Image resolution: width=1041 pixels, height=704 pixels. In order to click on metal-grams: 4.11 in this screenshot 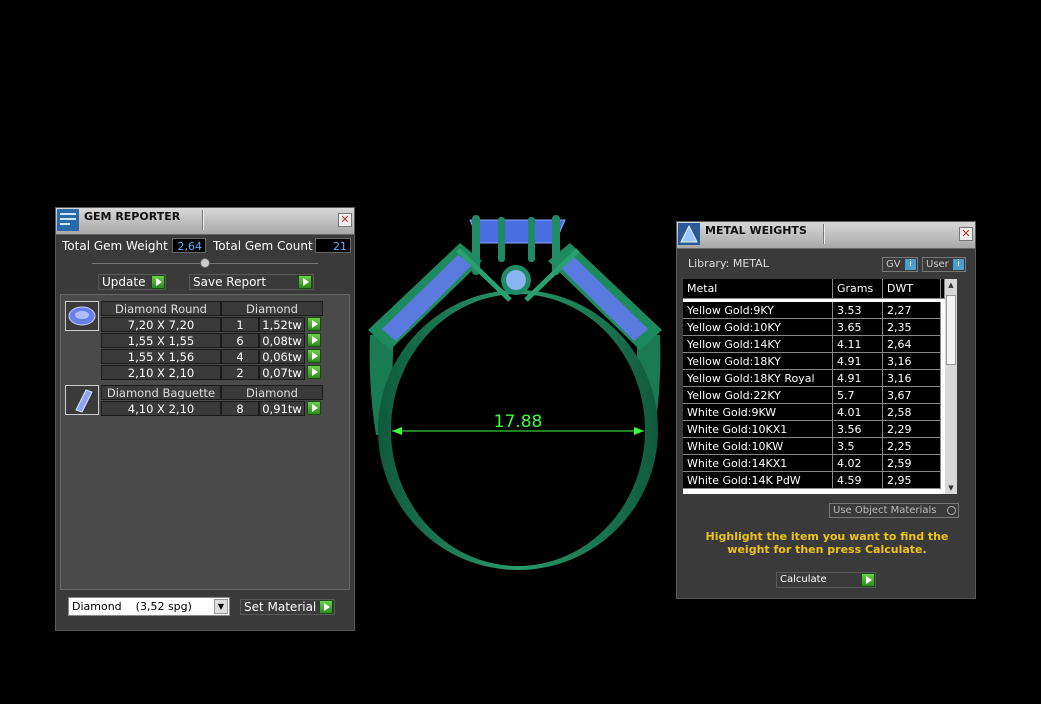, I will do `click(858, 344)`.